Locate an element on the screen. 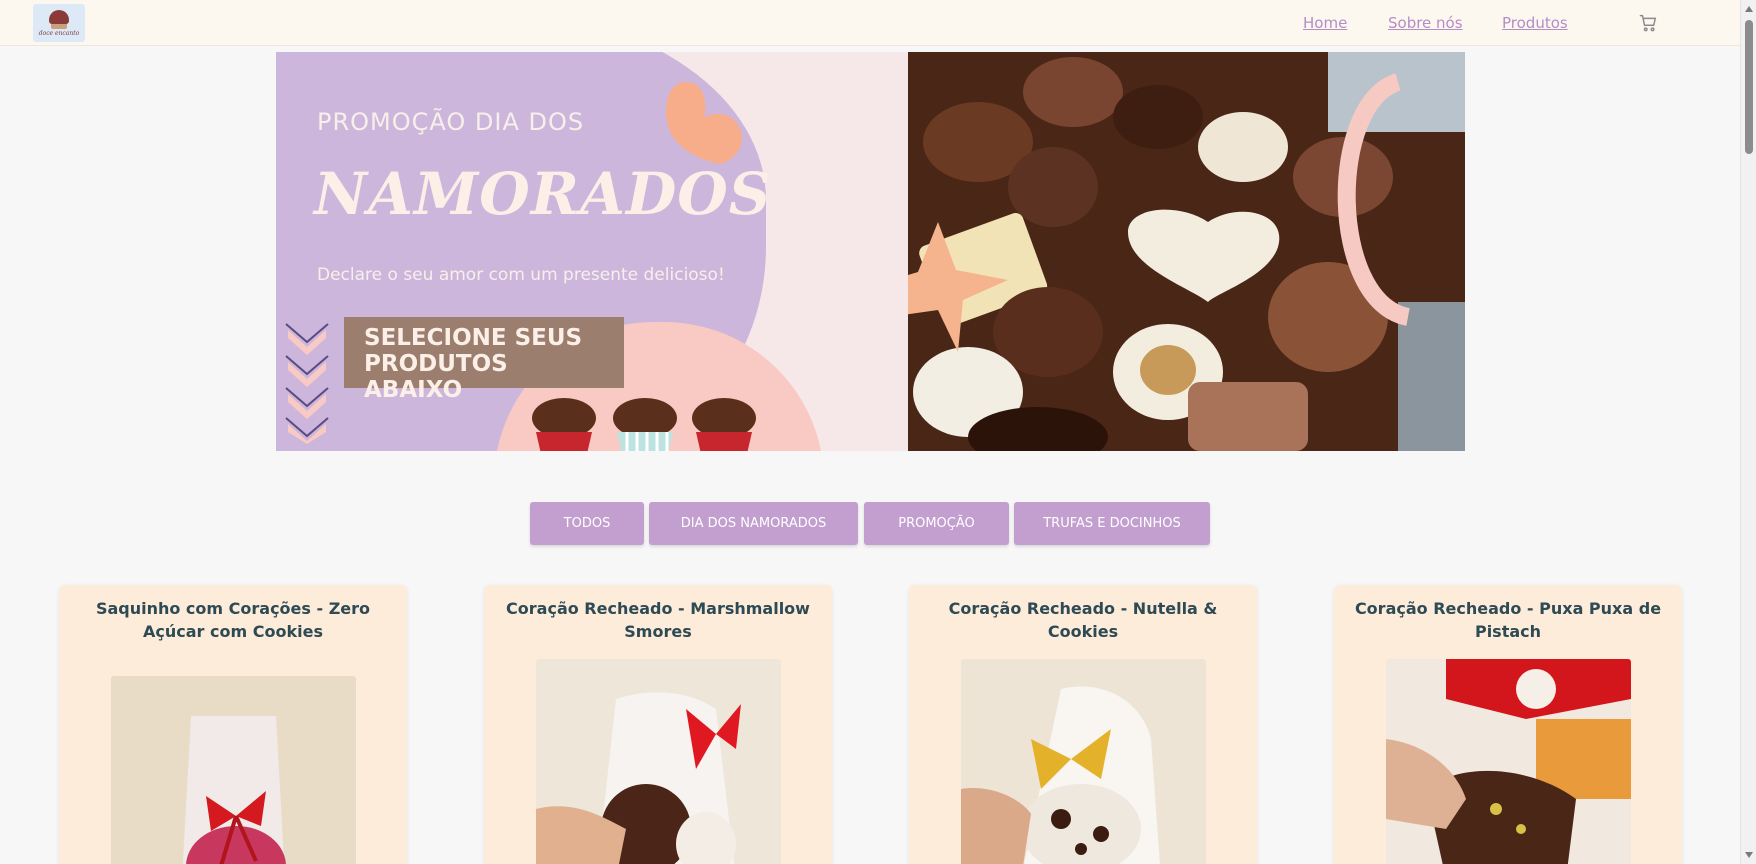  brand-logo: doce encanto is located at coordinates (59, 23).